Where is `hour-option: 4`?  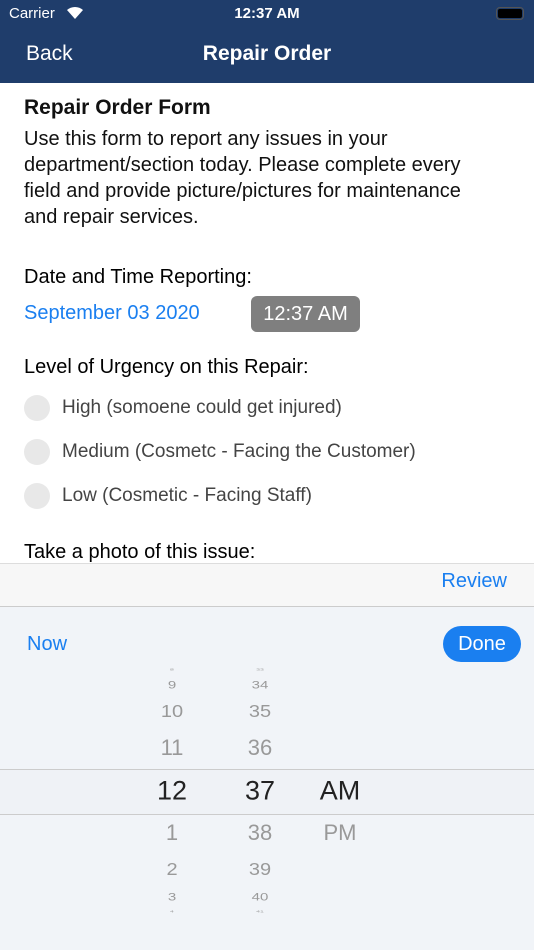
hour-option: 4 is located at coordinates (172, 912).